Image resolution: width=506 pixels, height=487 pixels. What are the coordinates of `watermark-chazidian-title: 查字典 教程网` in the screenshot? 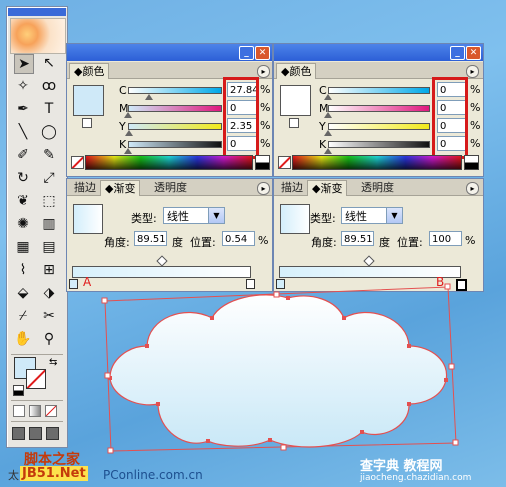 It's located at (401, 466).